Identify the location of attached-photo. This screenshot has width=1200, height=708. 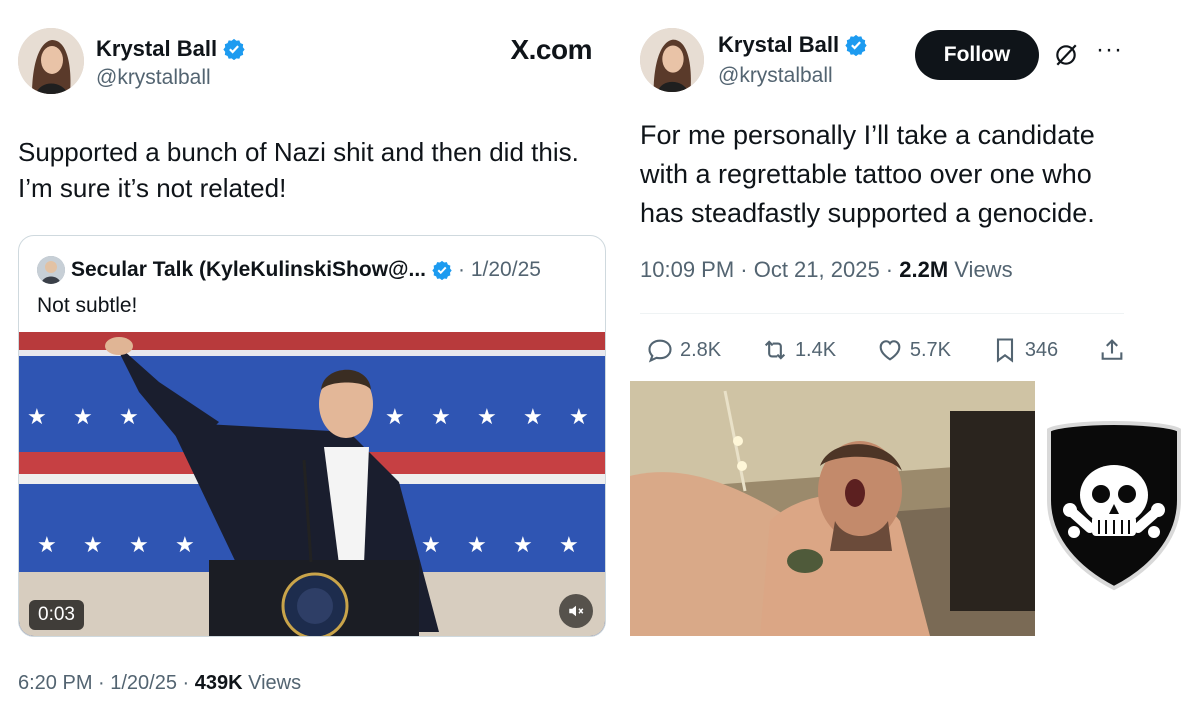
(832, 508).